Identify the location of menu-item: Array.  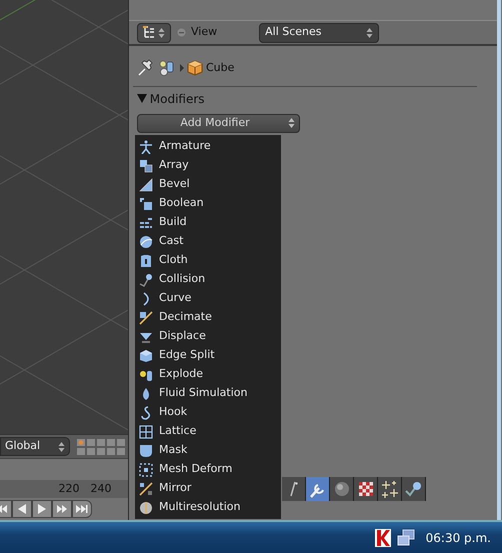
(208, 165).